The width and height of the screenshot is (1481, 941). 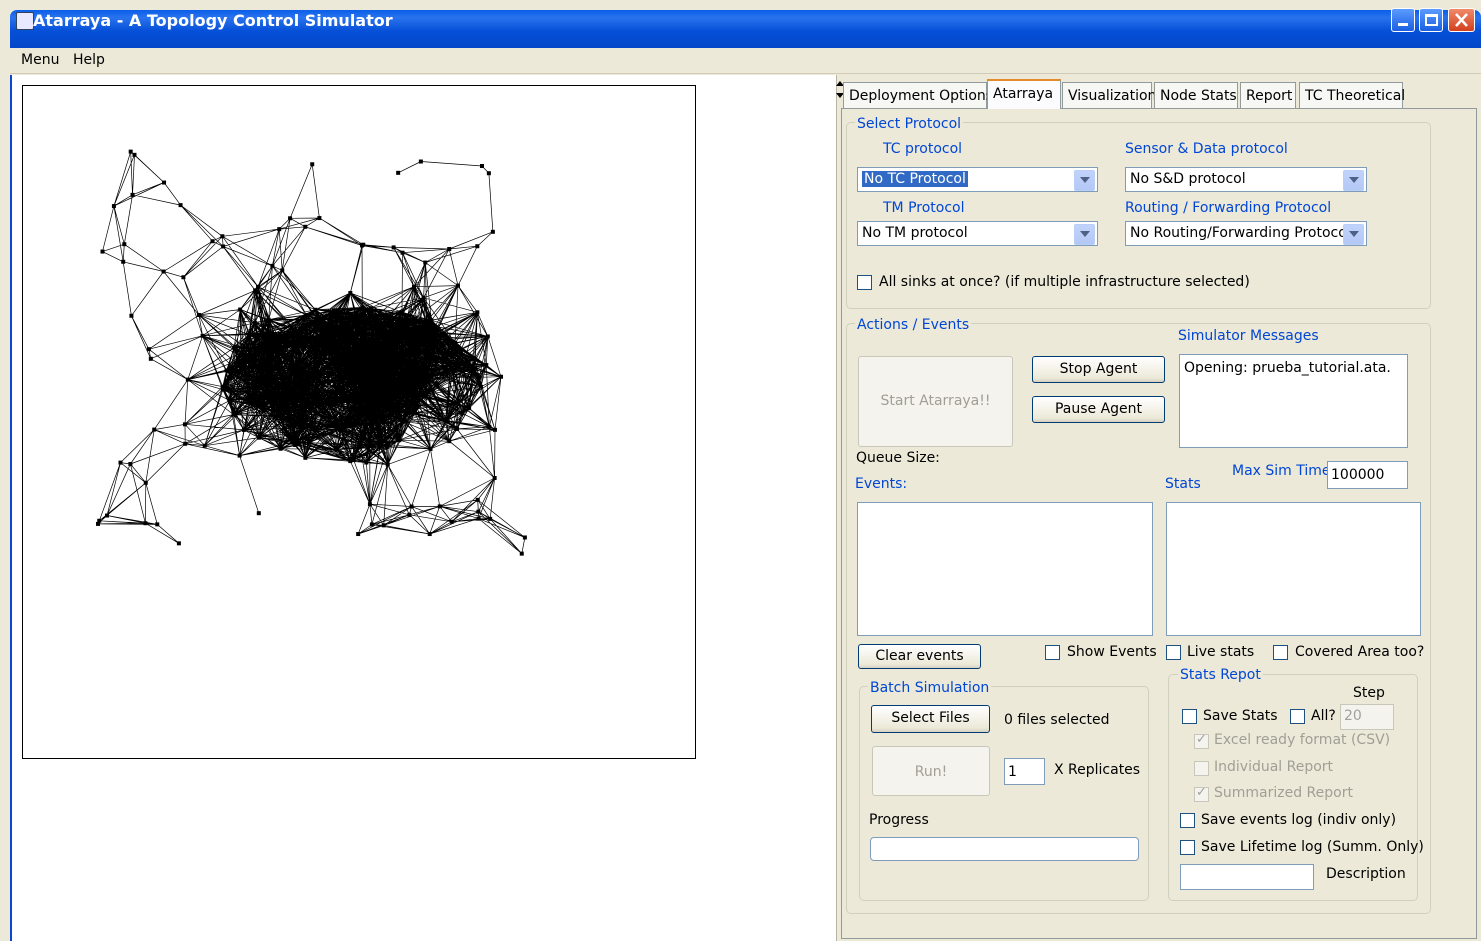 I want to click on save-lifetime-log-checkbox, so click(x=1187, y=847).